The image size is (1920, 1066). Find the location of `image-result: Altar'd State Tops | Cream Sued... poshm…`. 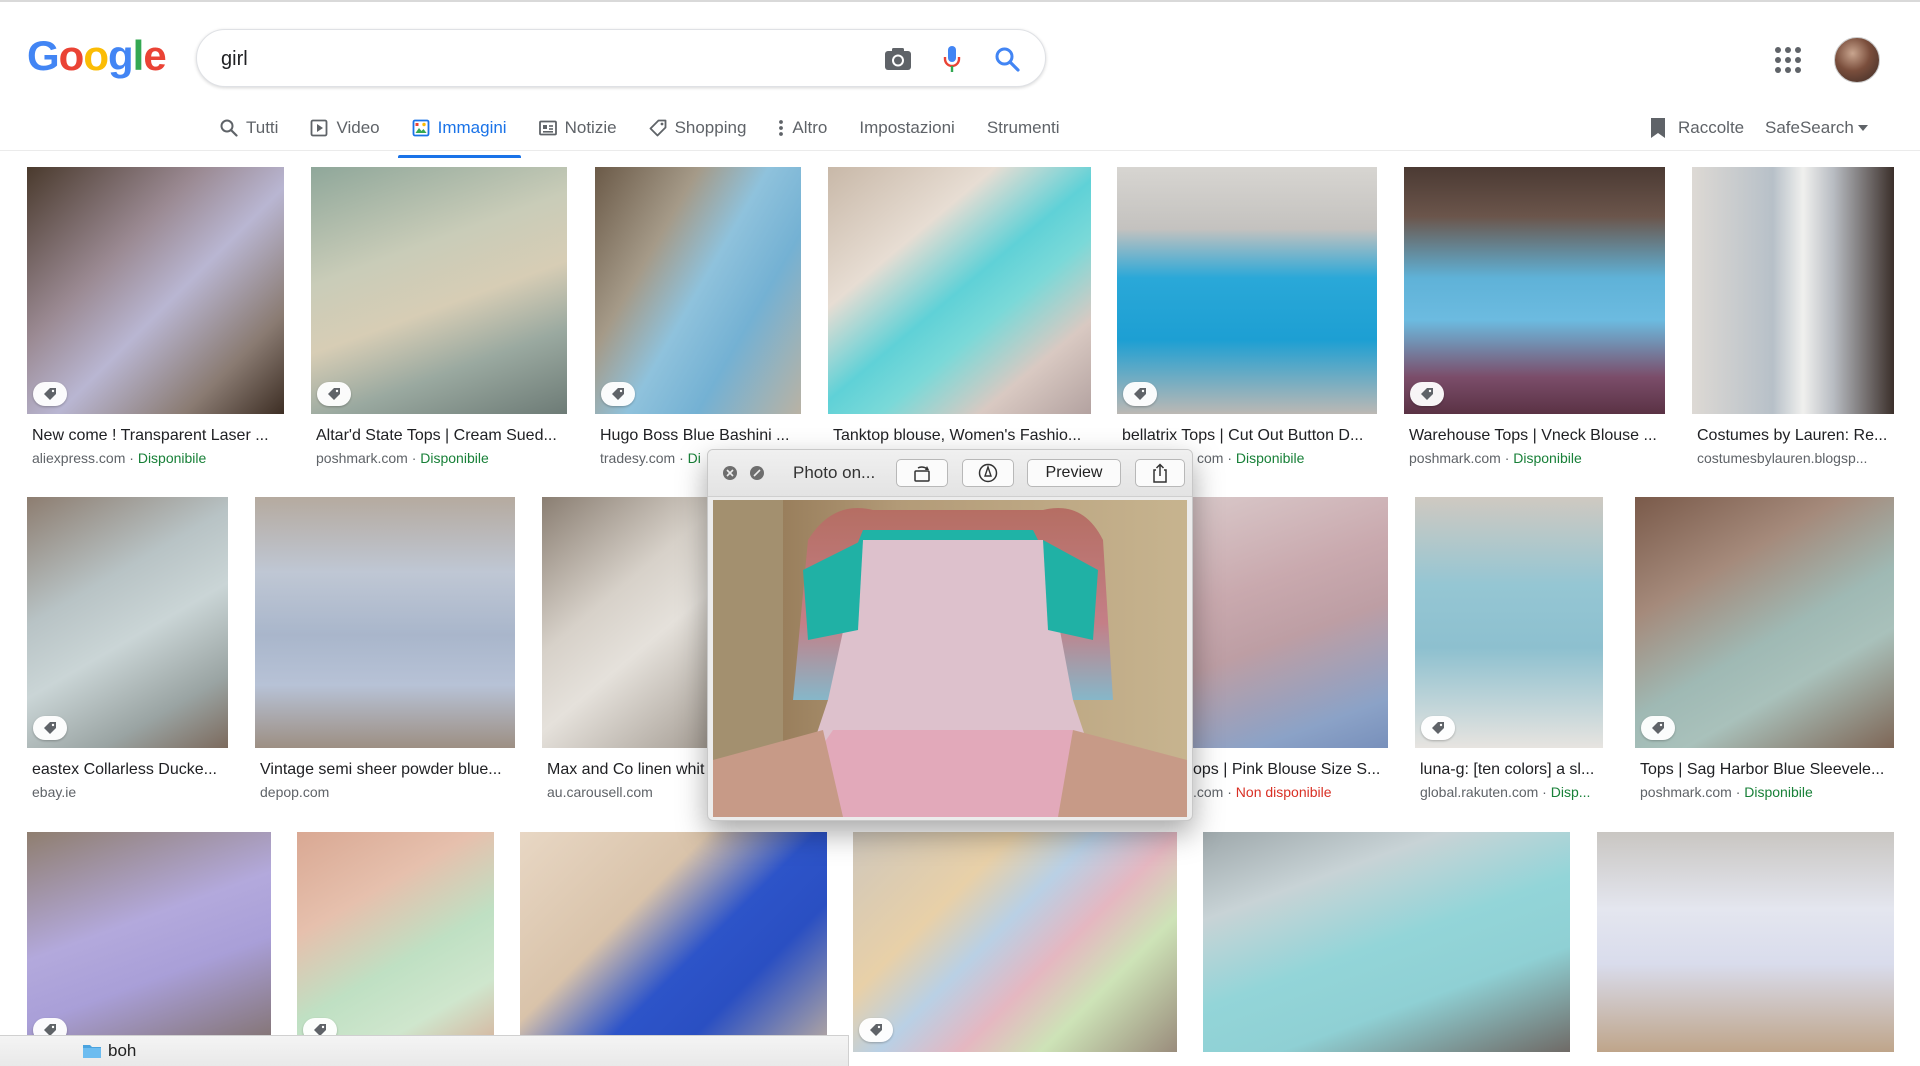

image-result: Altar'd State Tops | Cream Sued... poshm… is located at coordinates (439, 319).